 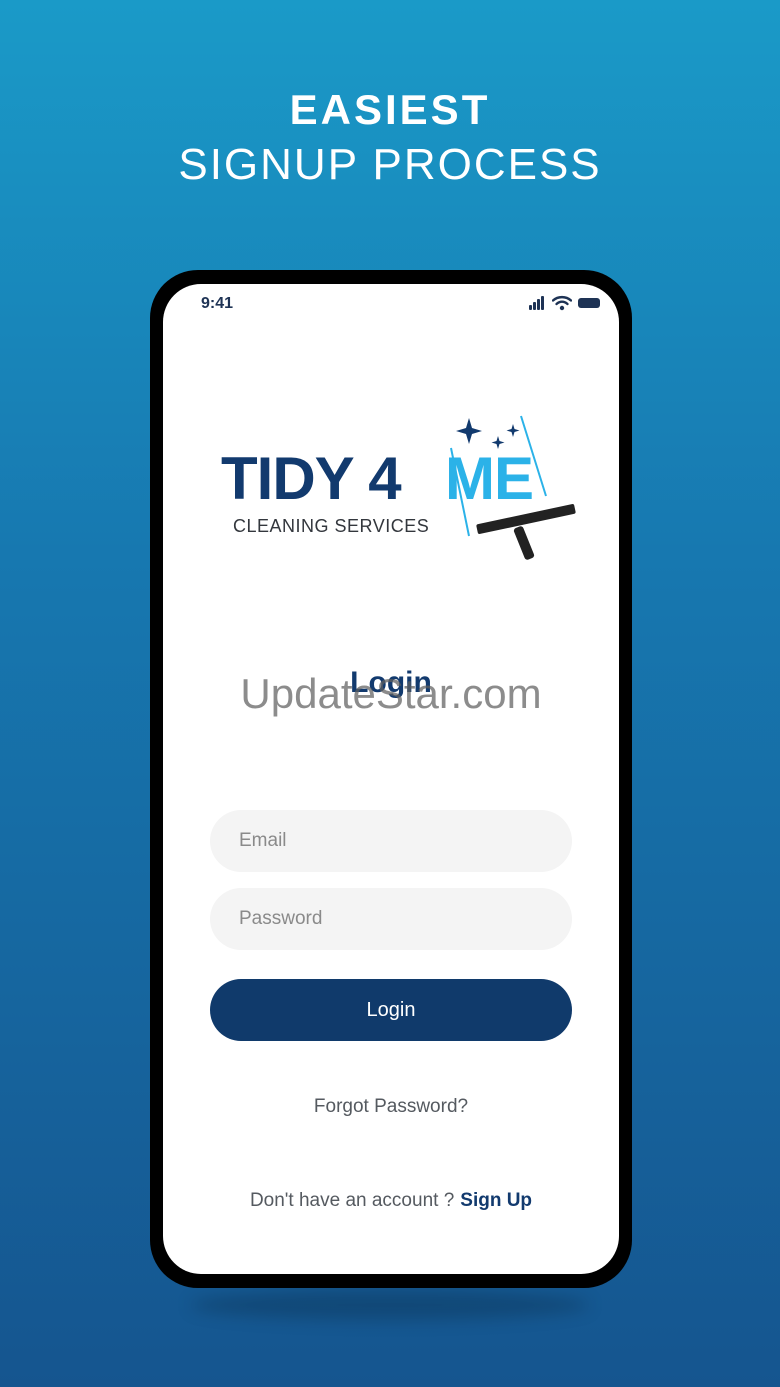 I want to click on signal-icon, so click(x=538, y=303).